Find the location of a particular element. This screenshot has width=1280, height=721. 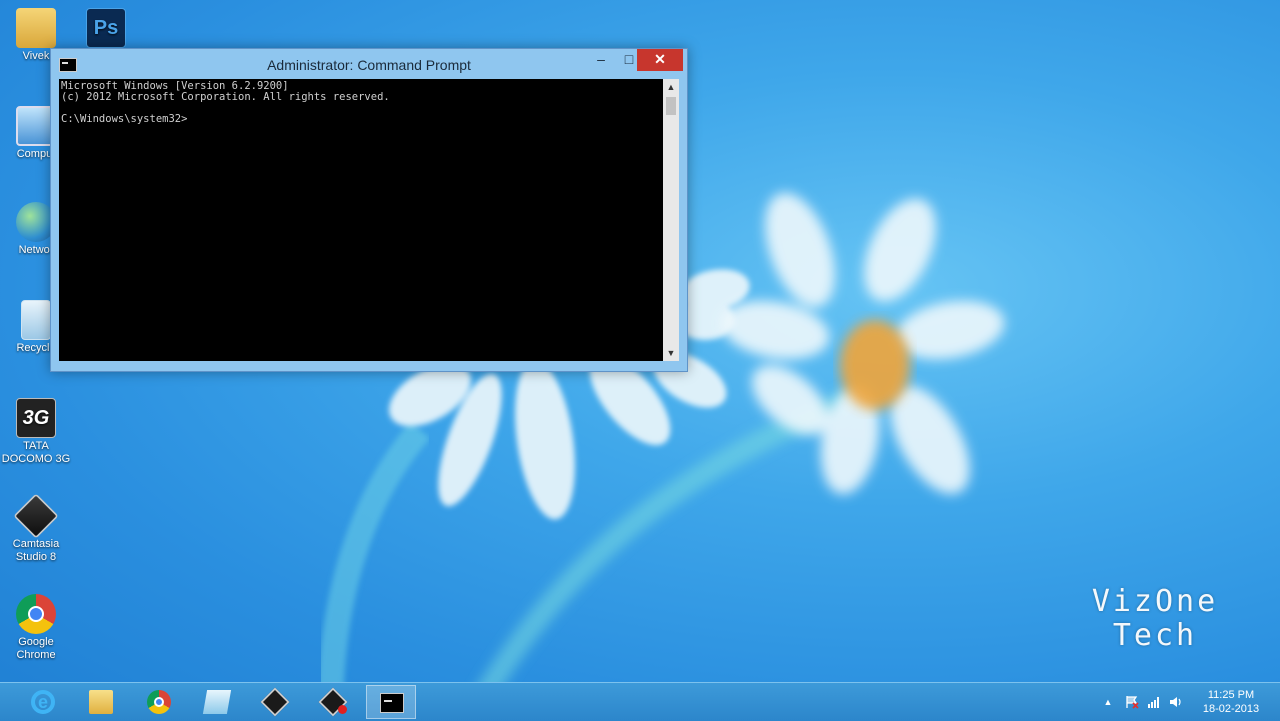

user-folder-icon is located at coordinates (36, 28).